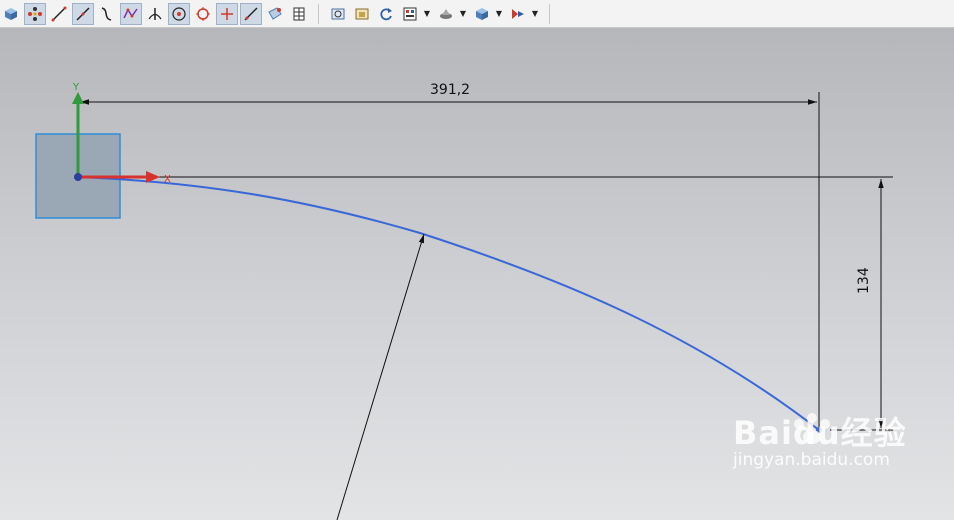 The image size is (954, 520). I want to click on toolbar: ▼ ▼ ▼ ▼, so click(477, 14).